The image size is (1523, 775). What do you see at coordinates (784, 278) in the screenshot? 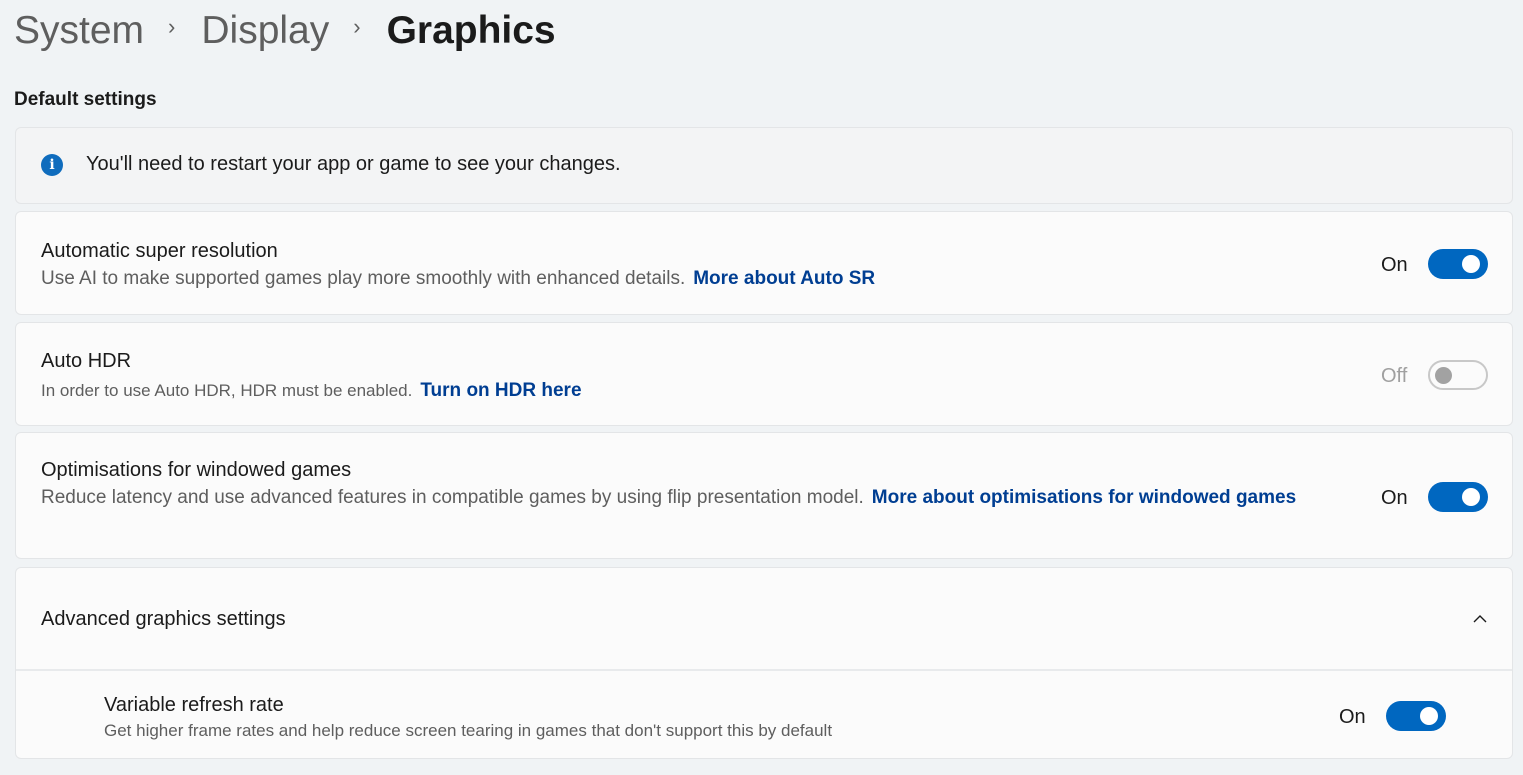
I see `more-about-auto-sr-link: More about Auto SR` at bounding box center [784, 278].